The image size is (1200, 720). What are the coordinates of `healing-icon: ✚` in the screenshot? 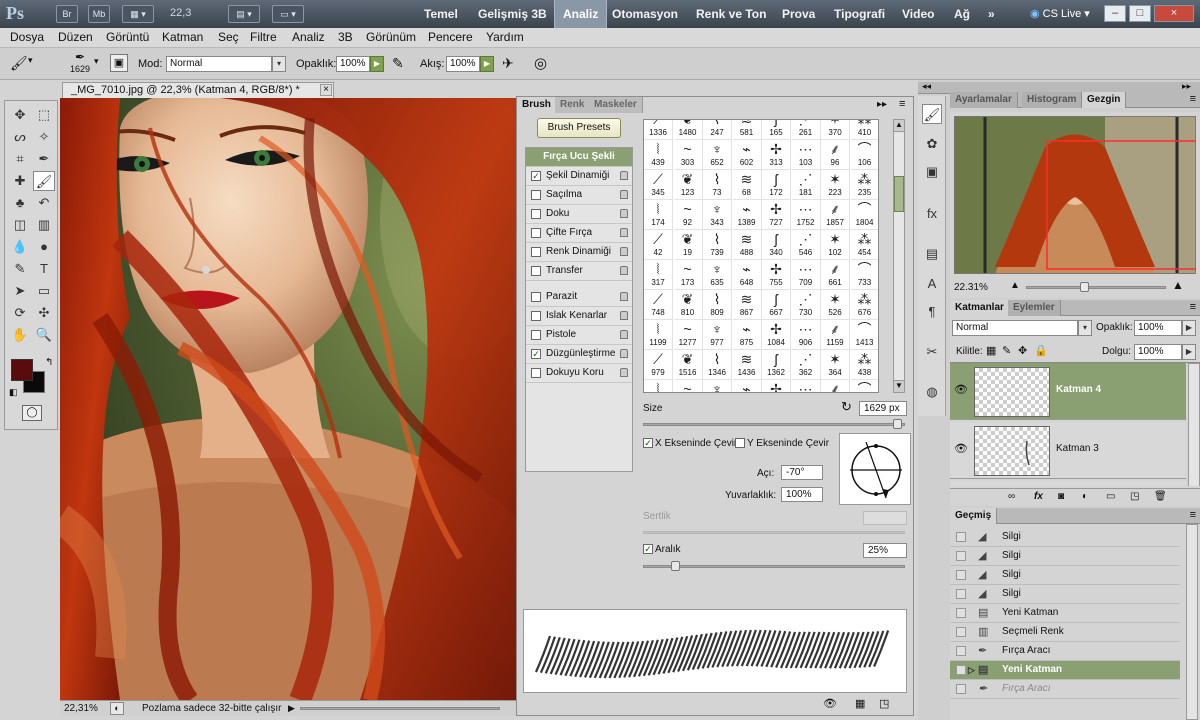 It's located at (20, 181).